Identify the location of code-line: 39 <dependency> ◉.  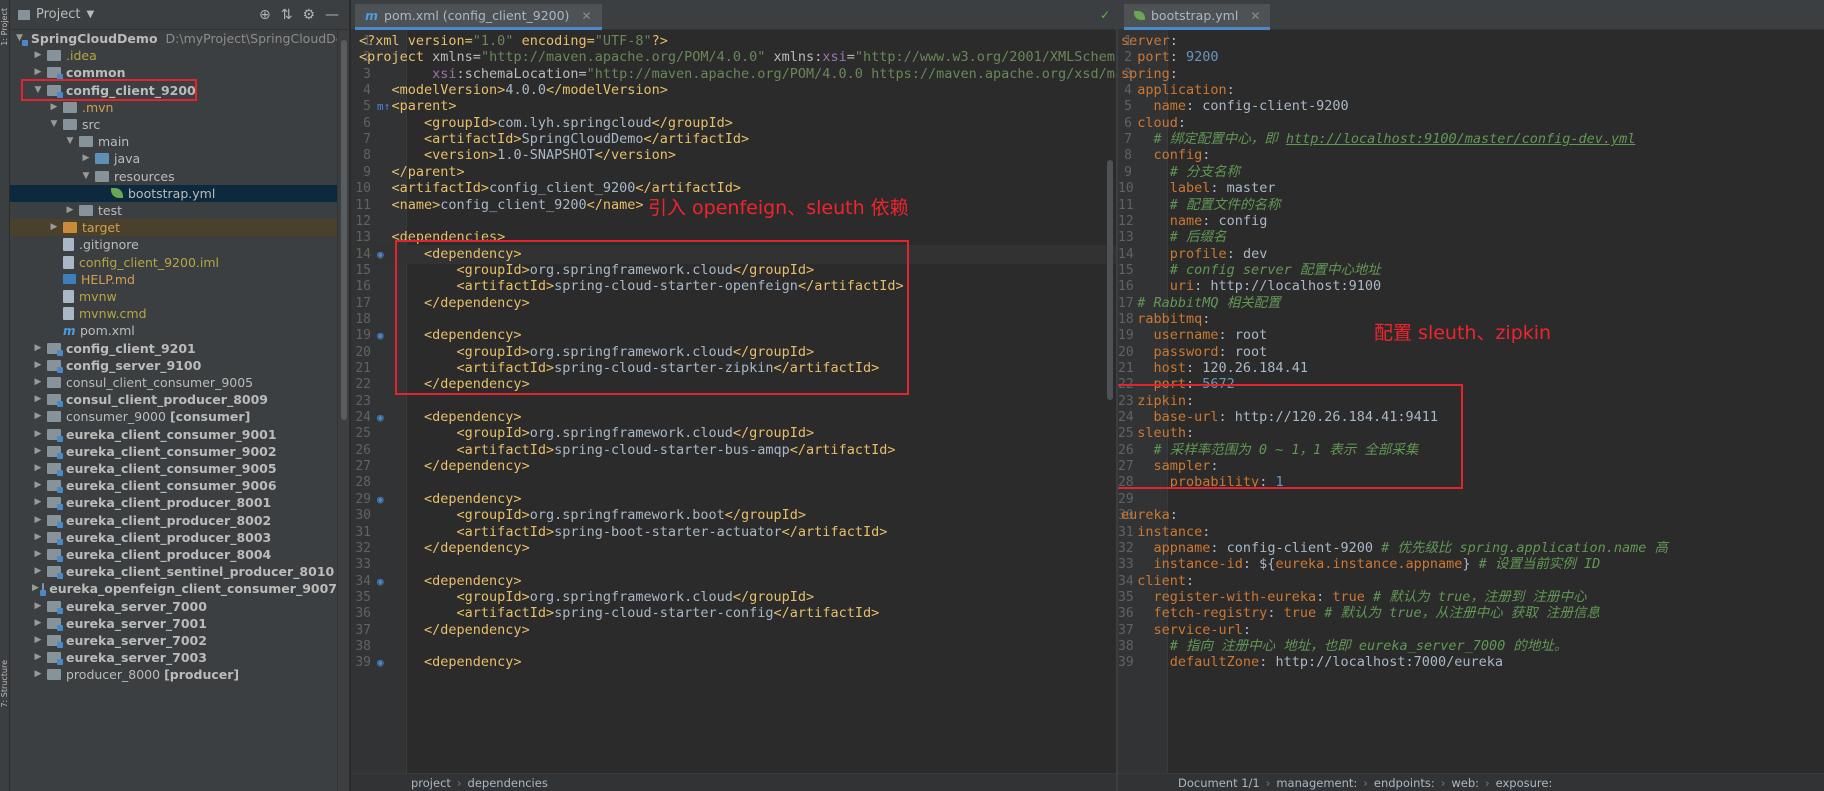
(733, 662).